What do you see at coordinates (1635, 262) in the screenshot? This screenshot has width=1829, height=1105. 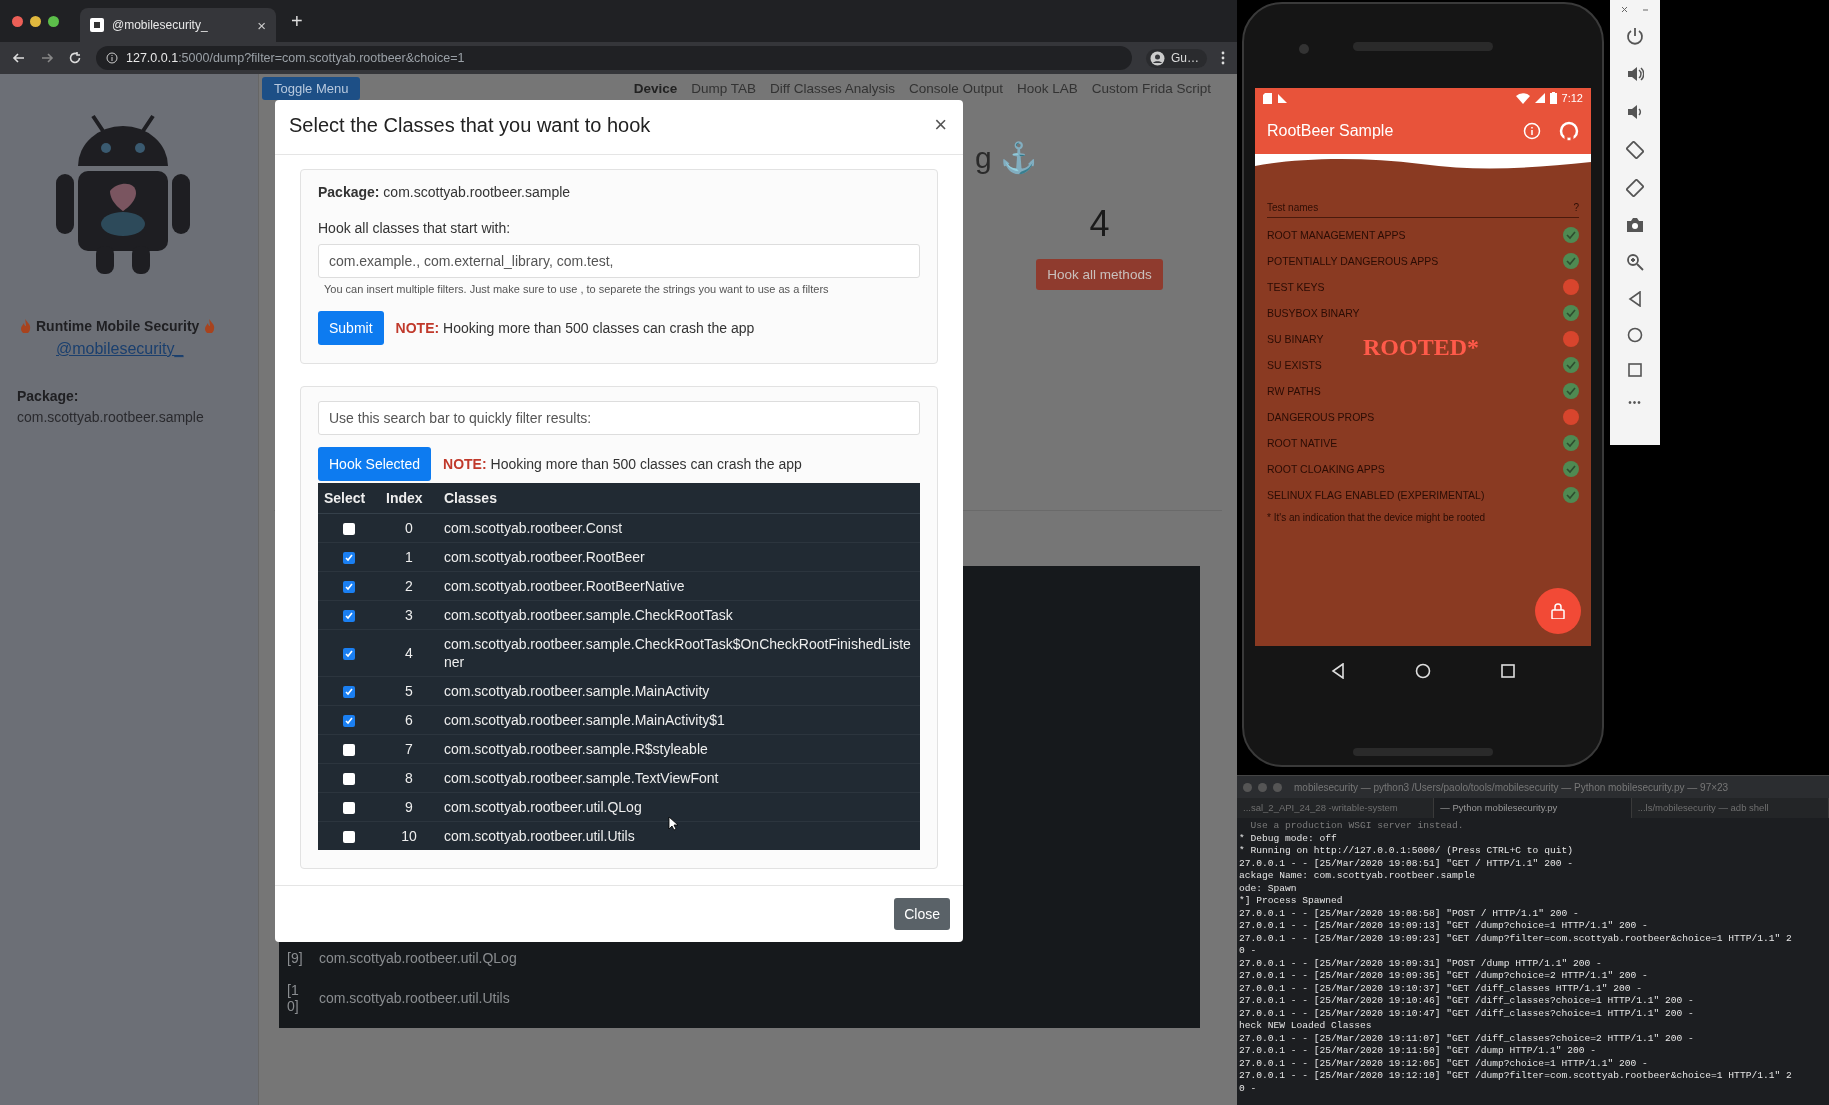 I see `zoom-icon` at bounding box center [1635, 262].